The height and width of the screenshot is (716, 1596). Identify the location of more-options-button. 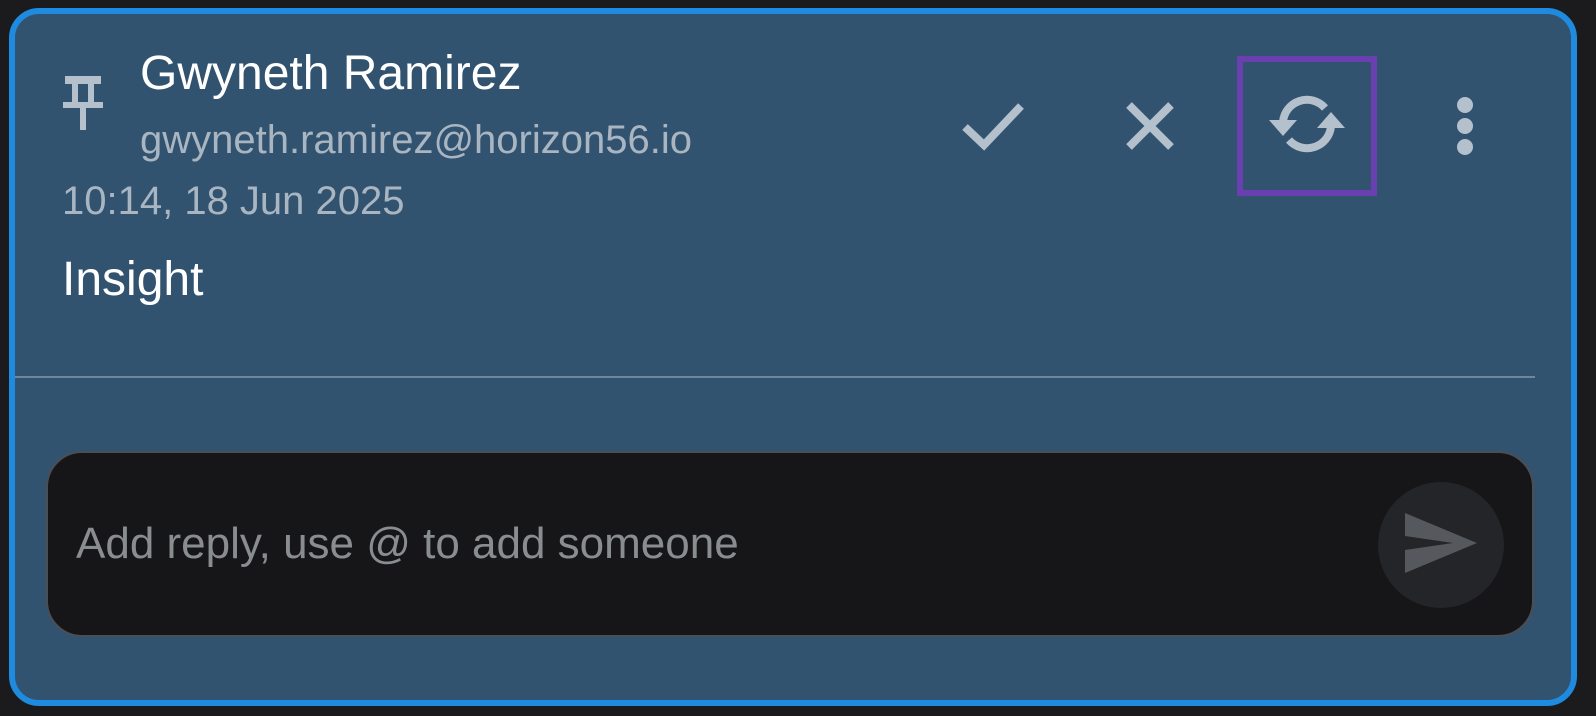
(1465, 128).